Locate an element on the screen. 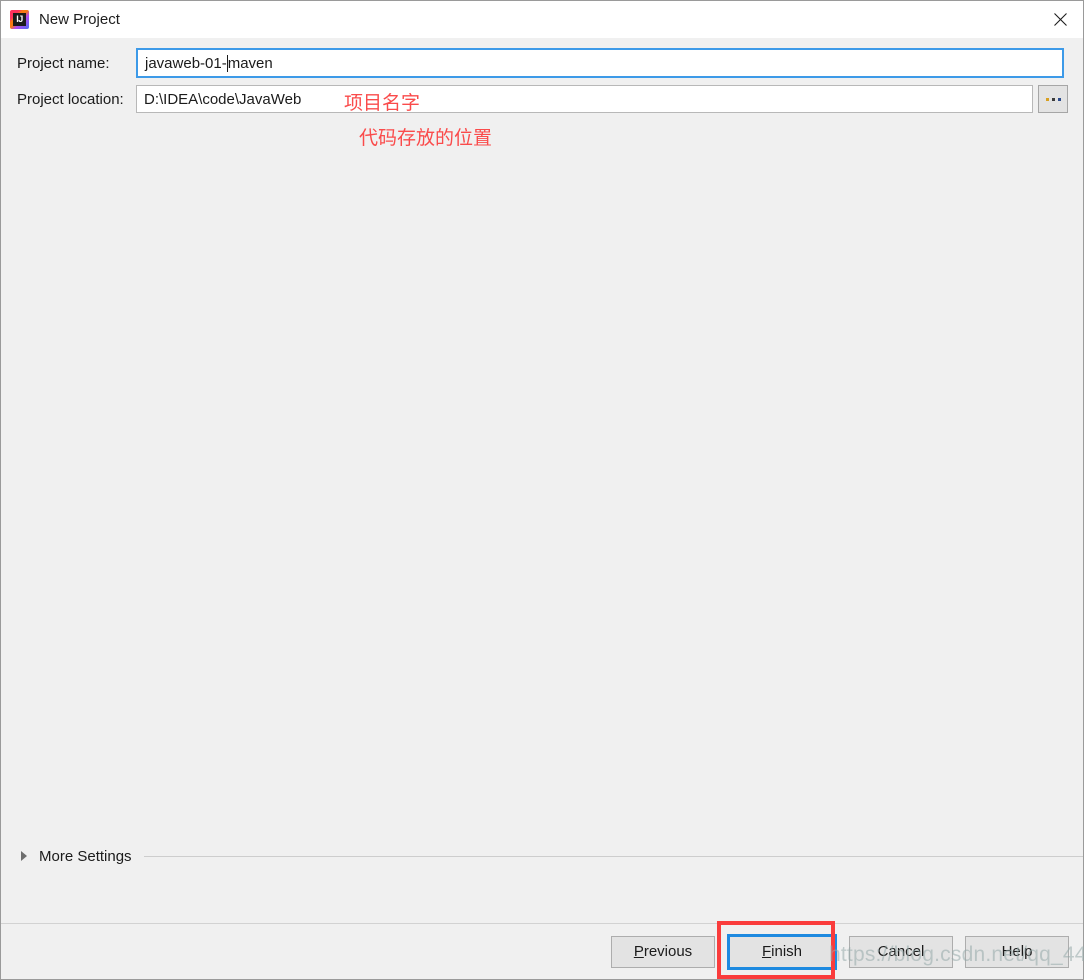 The height and width of the screenshot is (980, 1084). finish-button-label: inish is located at coordinates (787, 951).